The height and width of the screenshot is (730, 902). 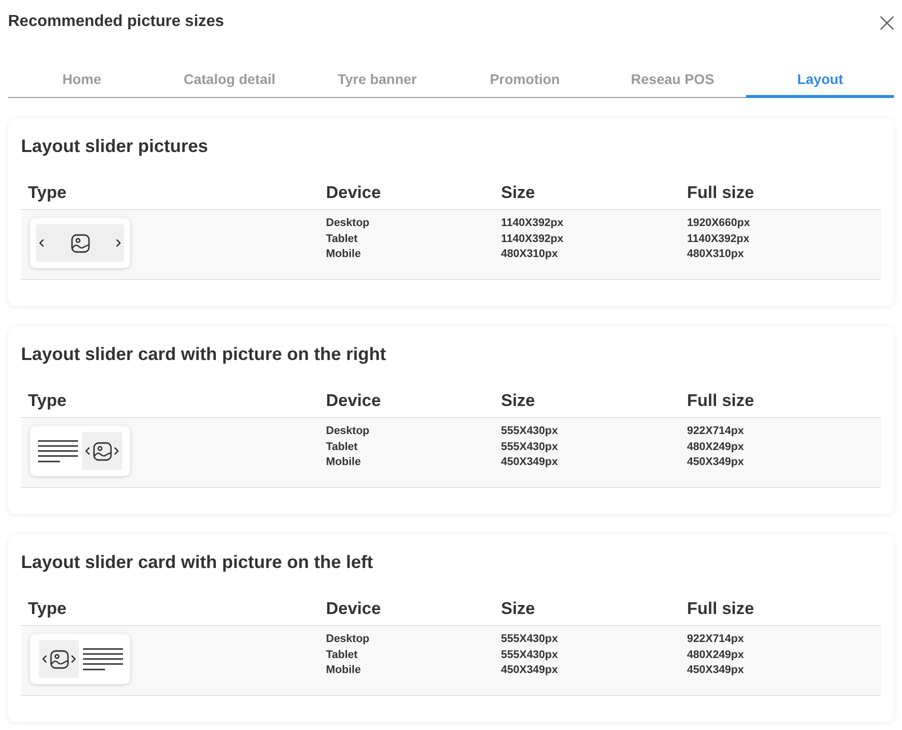 What do you see at coordinates (197, 562) in the screenshot?
I see `section-heading: Layout slider card with picture on the left` at bounding box center [197, 562].